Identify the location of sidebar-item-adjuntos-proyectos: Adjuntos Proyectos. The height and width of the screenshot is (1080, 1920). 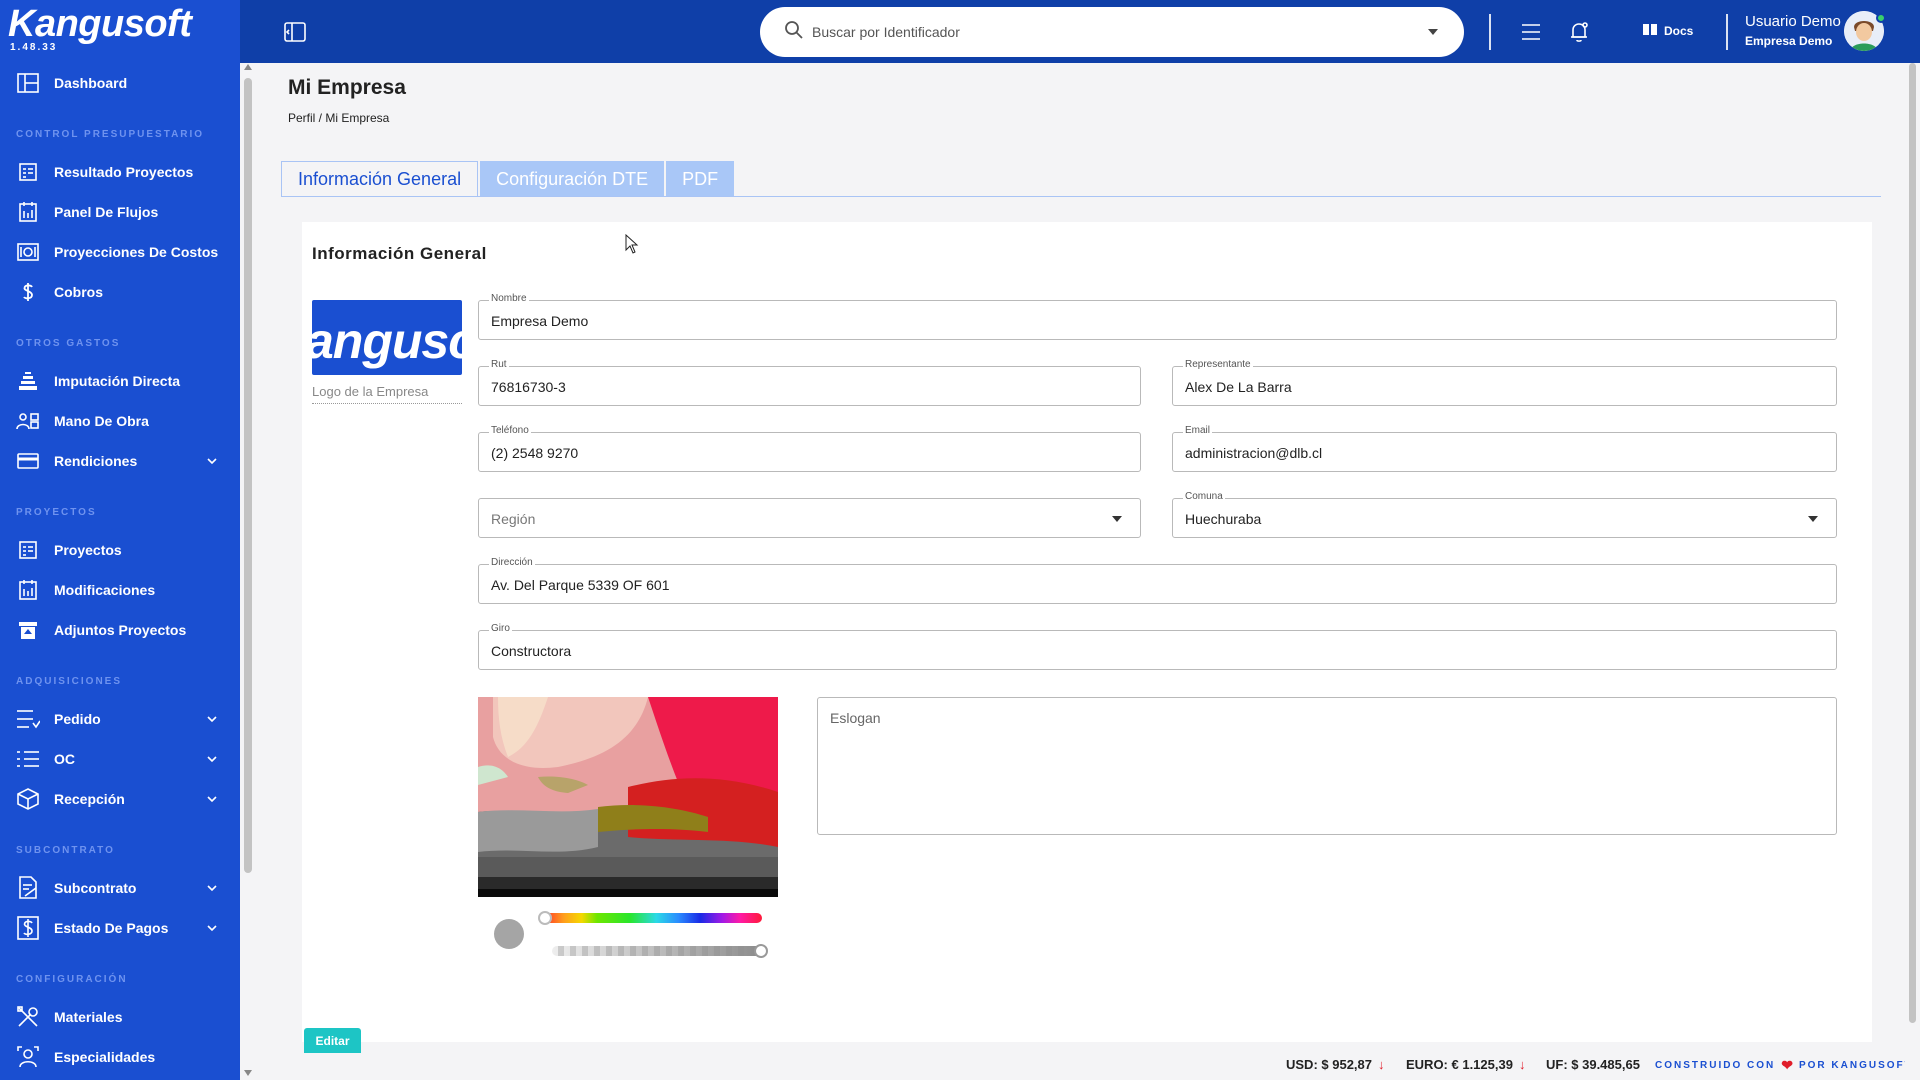
(120, 630).